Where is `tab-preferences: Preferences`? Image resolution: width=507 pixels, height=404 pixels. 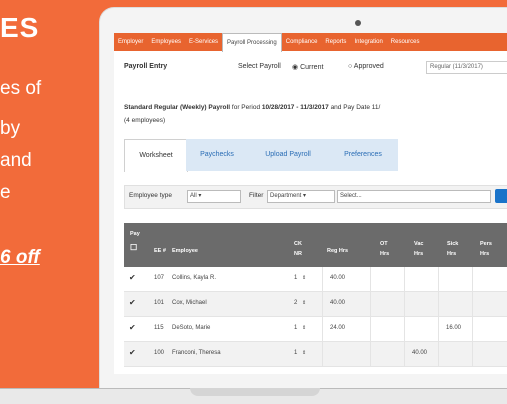
tab-preferences: Preferences is located at coordinates (363, 155).